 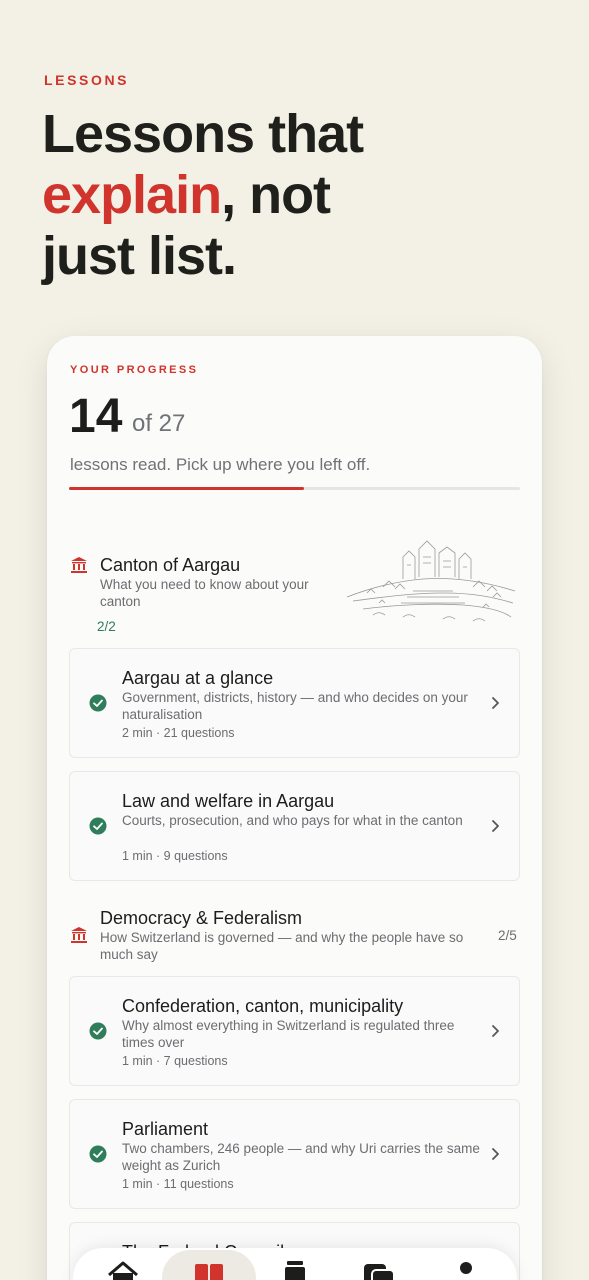 What do you see at coordinates (201, 918) in the screenshot?
I see `section-title: Democracy & Federalism` at bounding box center [201, 918].